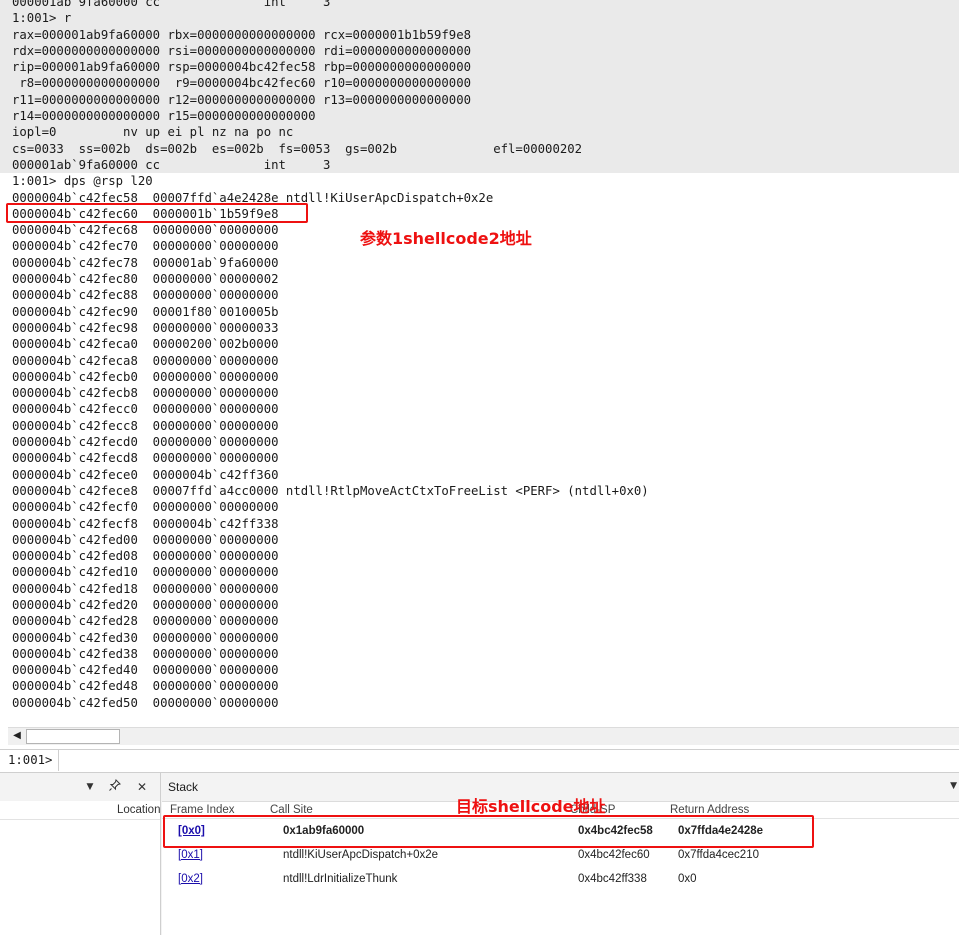 The width and height of the screenshot is (959, 935). Describe the element at coordinates (80, 854) in the screenshot. I see `locals-panel: ▼ ✕ Location` at that location.